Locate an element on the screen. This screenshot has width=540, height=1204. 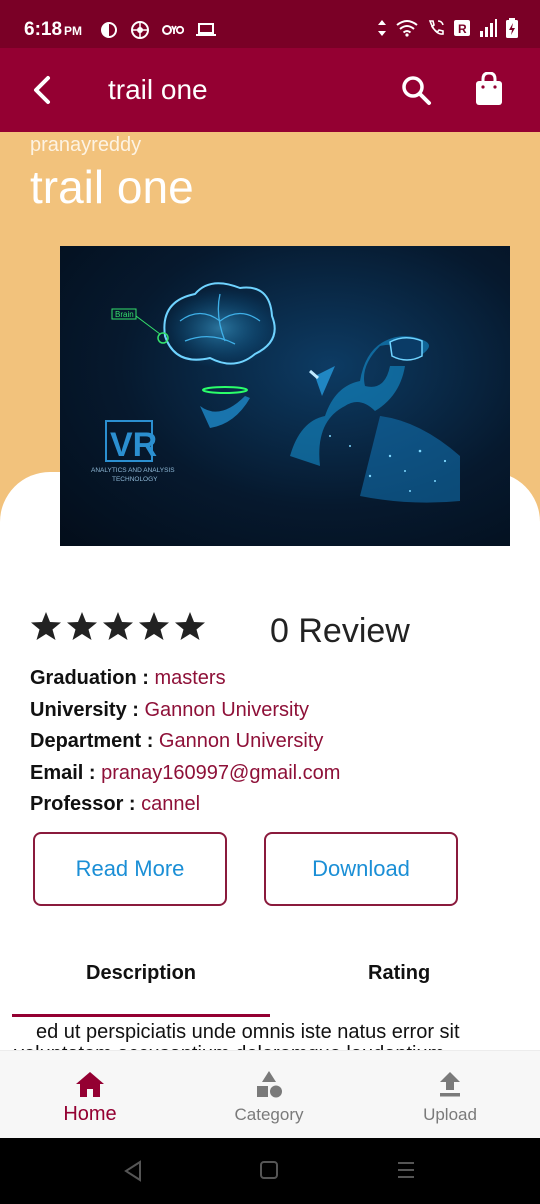
detail-graduation: Graduation : masters is located at coordinates (128, 678).